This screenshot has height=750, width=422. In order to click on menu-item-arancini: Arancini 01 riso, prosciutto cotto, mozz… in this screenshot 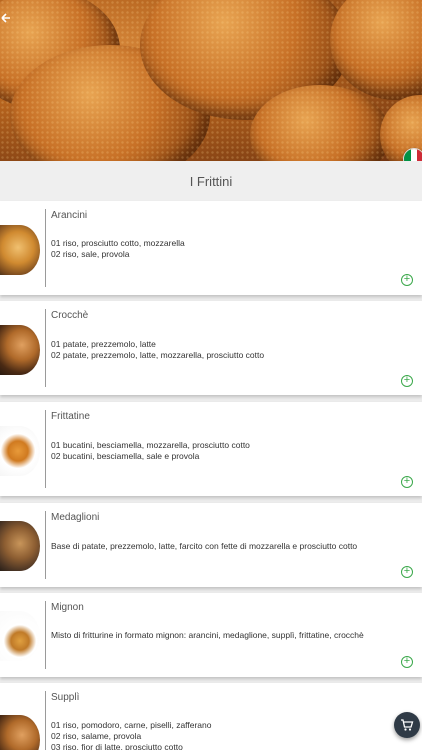, I will do `click(211, 248)`.